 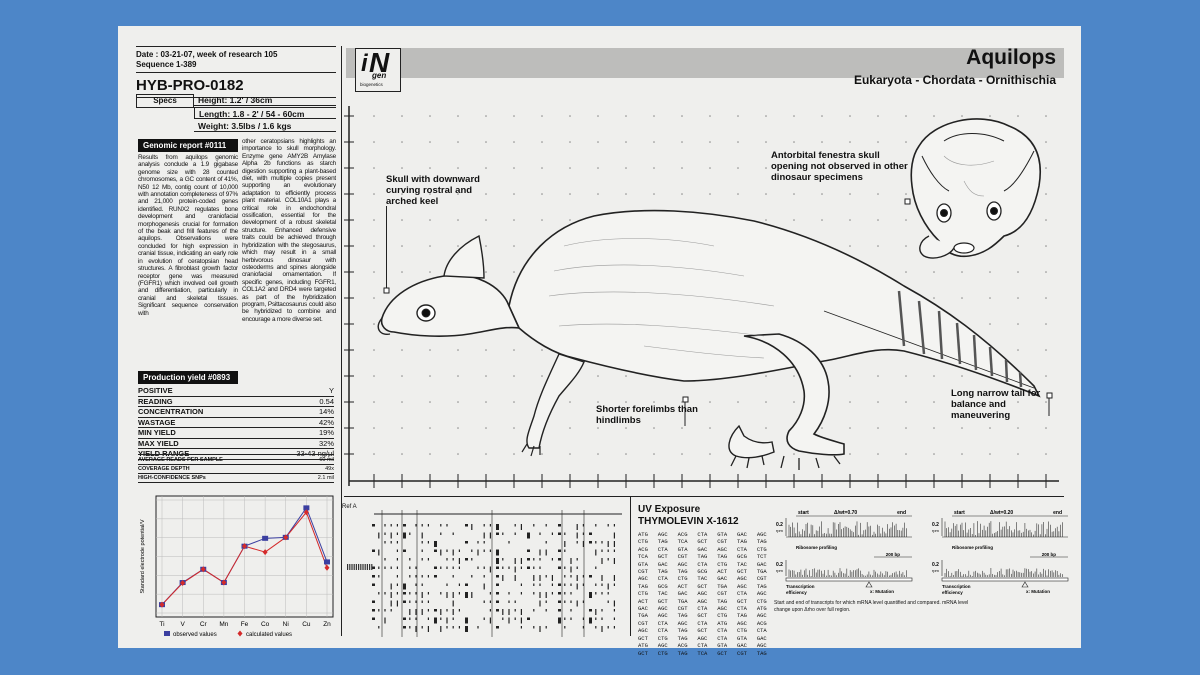 I want to click on y-axis-label: Standard electrode potential/V, so click(x=143, y=556).